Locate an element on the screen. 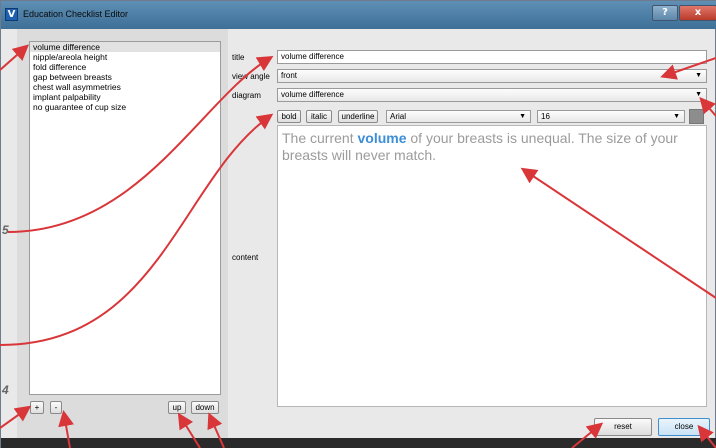 This screenshot has height=448, width=716. arrow-to-view-angle is located at coordinates (688, 68).